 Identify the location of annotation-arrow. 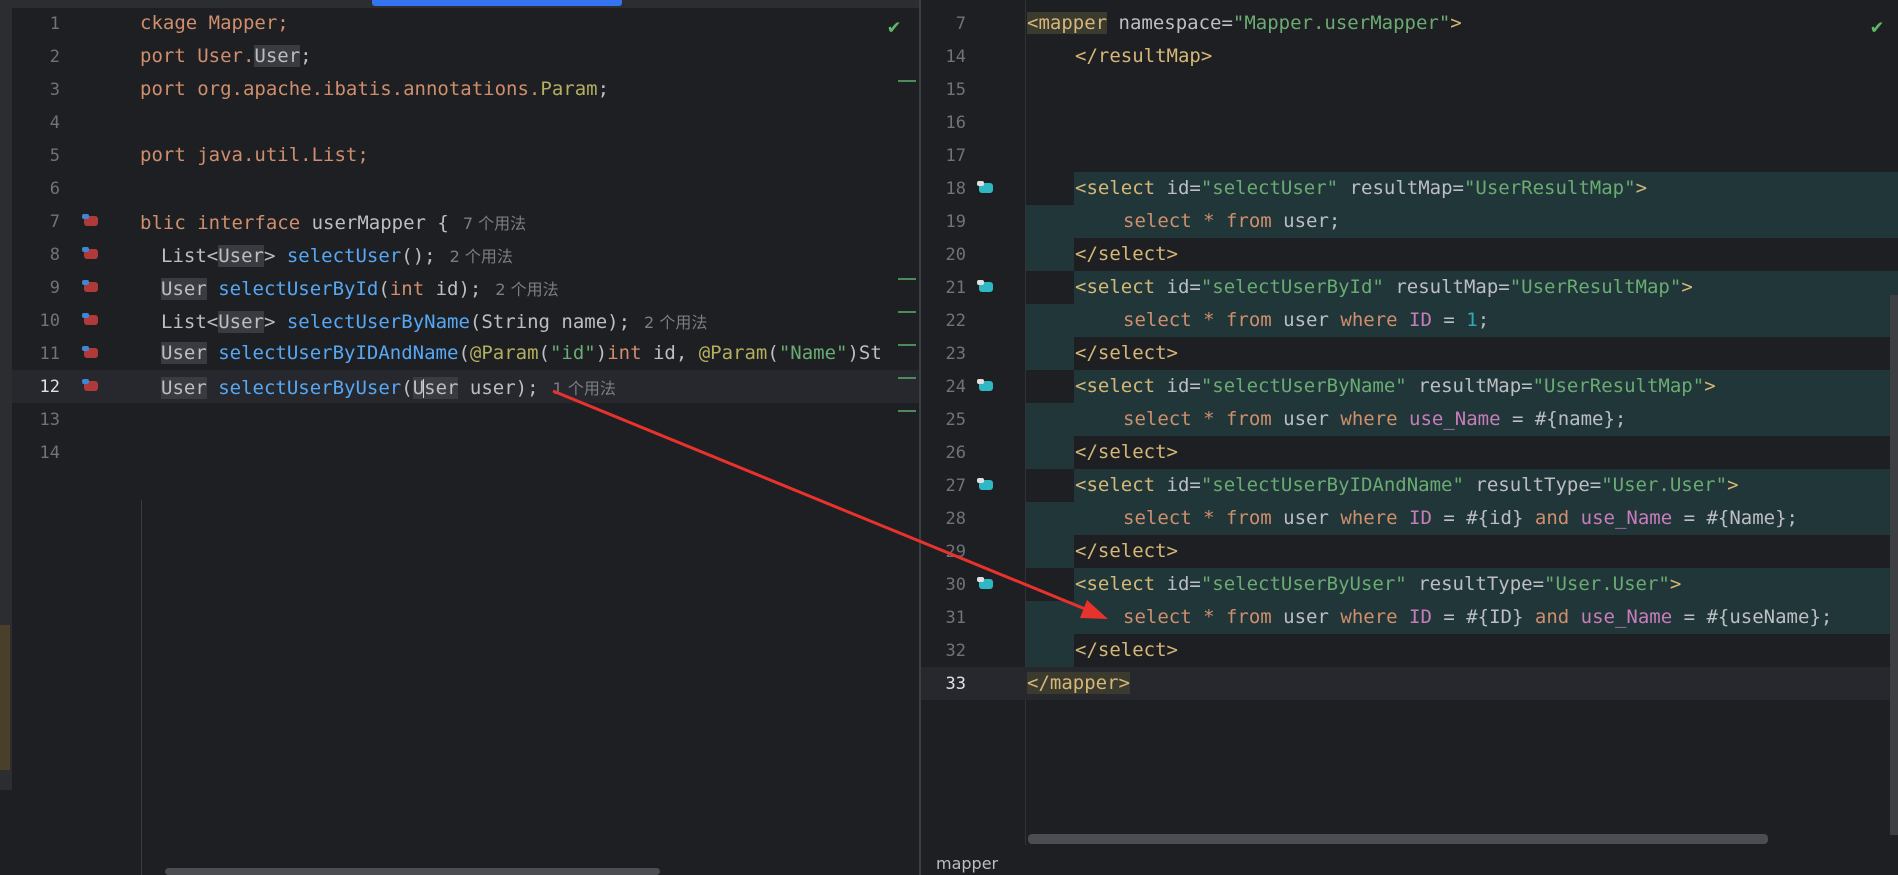
(830, 504).